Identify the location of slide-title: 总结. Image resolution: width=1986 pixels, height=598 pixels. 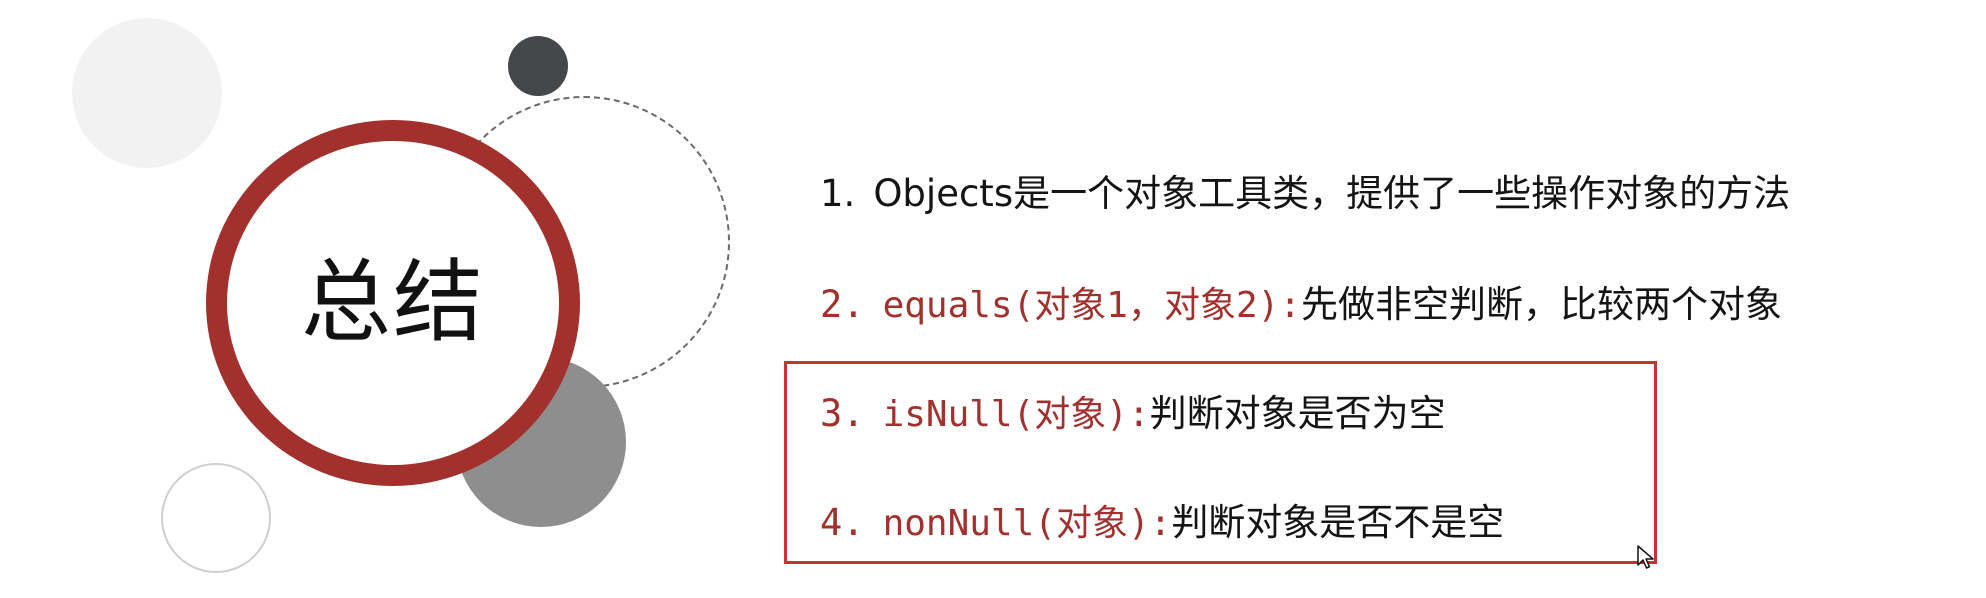
(393, 302).